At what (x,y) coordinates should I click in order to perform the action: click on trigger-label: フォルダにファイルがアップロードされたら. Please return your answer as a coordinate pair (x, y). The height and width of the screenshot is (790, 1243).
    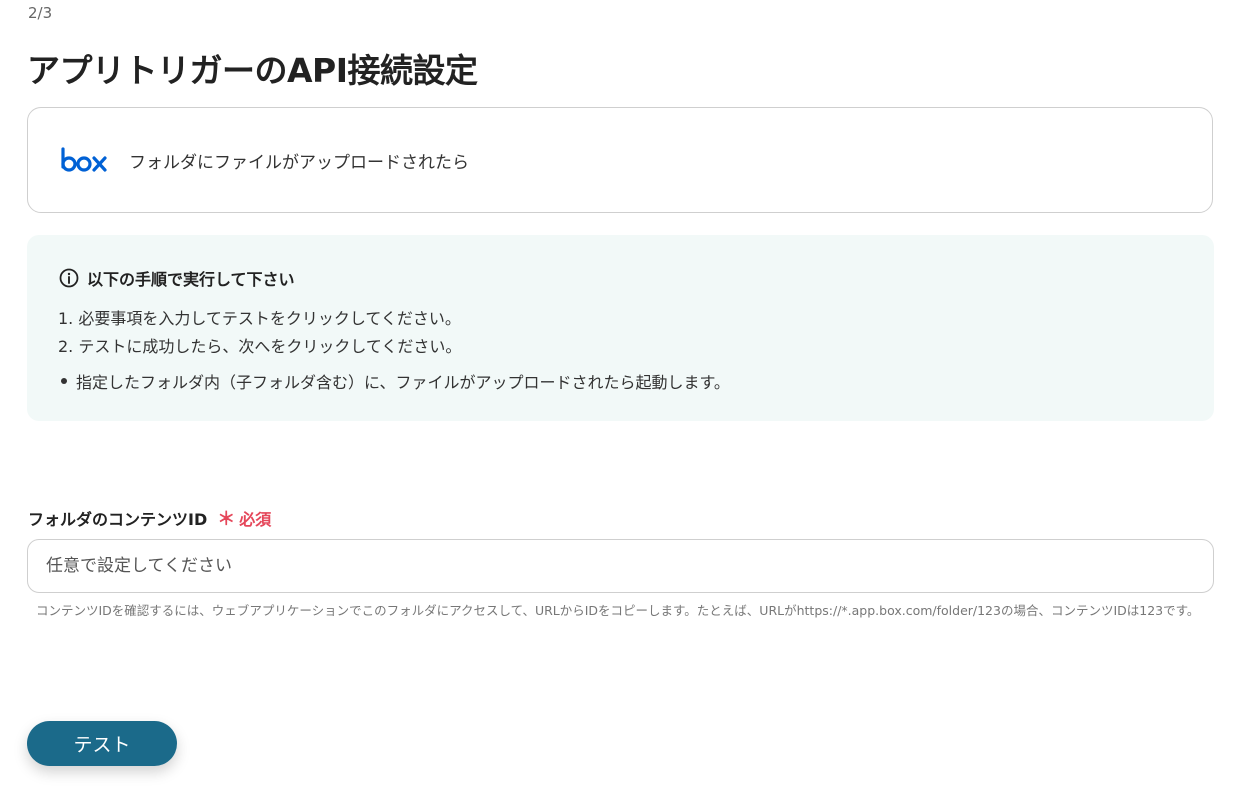
    Looking at the image, I should click on (299, 163).